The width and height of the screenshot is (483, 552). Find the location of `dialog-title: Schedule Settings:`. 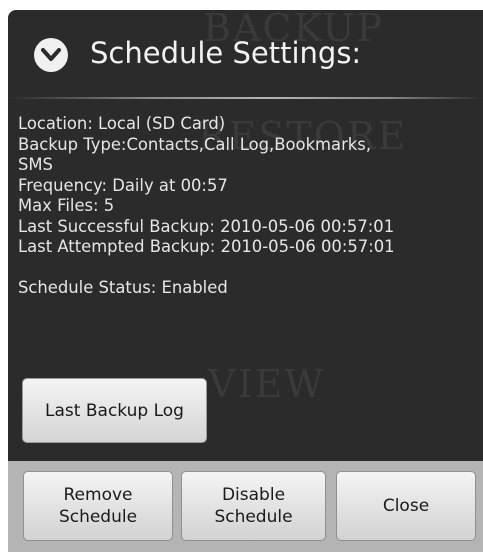

dialog-title: Schedule Settings: is located at coordinates (226, 53).